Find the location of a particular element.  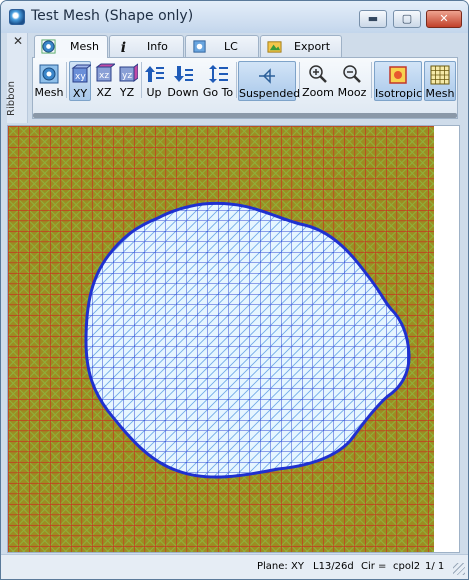

goto-button: Go To is located at coordinates (218, 81).